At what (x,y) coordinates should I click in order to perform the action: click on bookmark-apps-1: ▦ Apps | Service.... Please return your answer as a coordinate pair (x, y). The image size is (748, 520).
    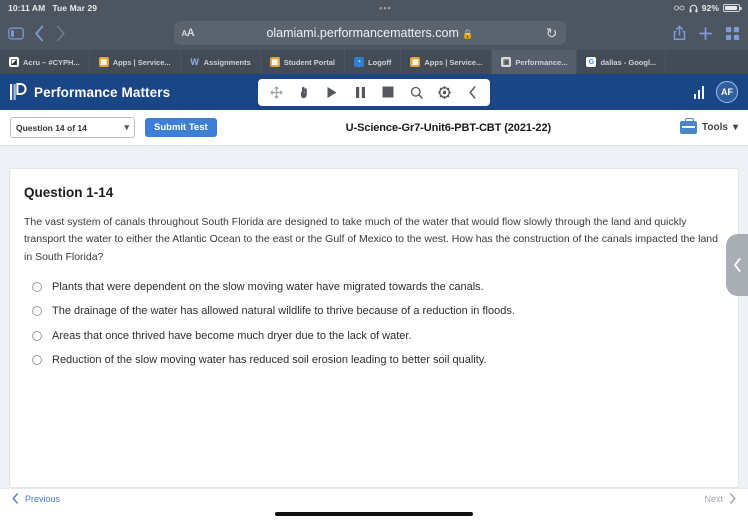
    Looking at the image, I should click on (135, 62).